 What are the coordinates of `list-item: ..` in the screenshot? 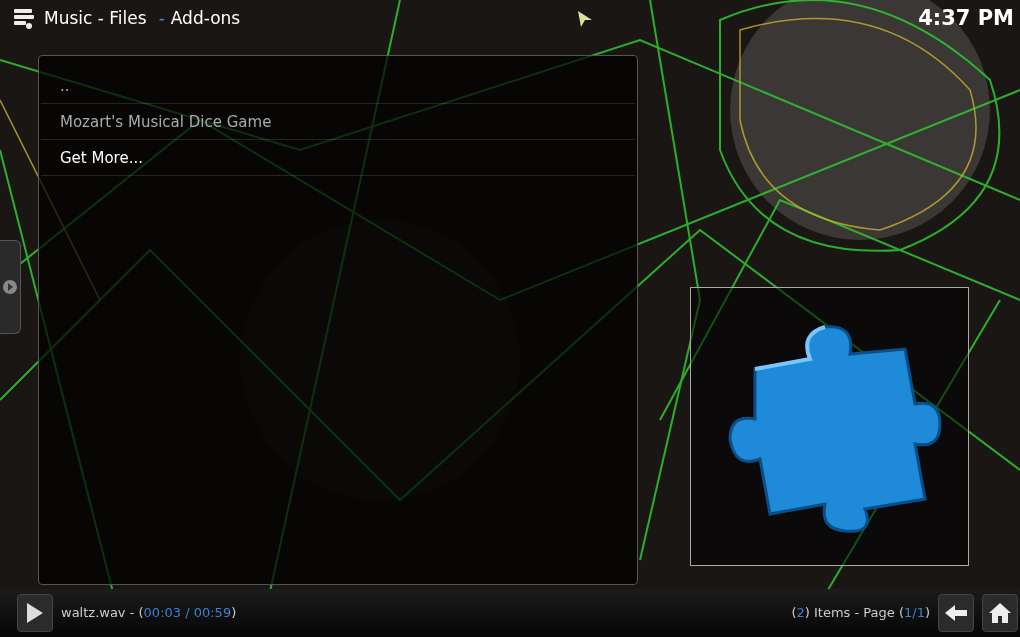 It's located at (338, 86).